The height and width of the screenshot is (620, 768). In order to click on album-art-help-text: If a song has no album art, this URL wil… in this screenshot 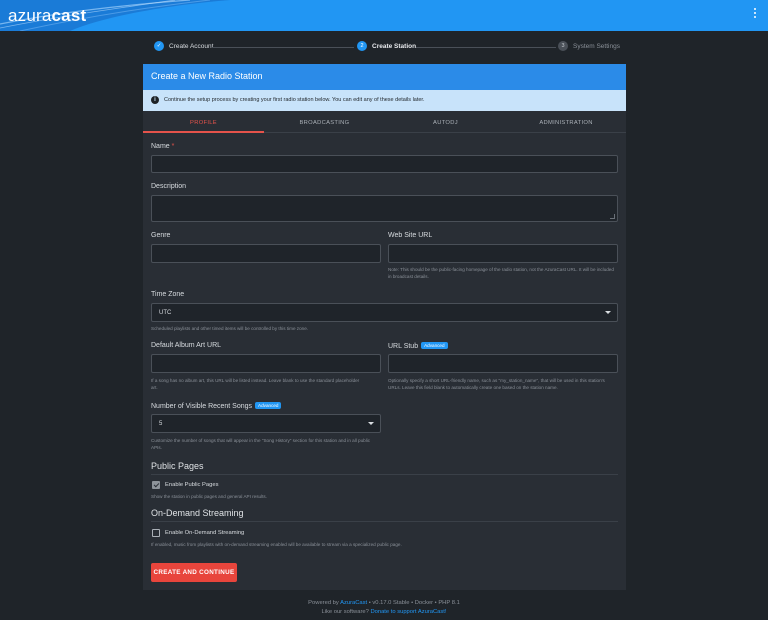, I will do `click(255, 384)`.